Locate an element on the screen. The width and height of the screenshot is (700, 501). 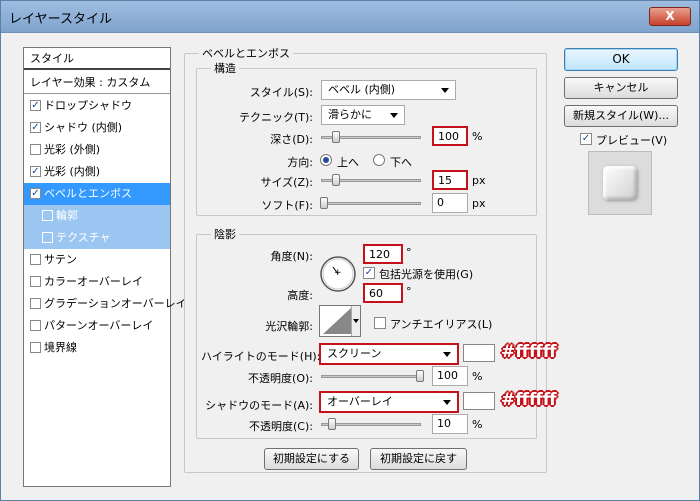
soften-label: ソフト(F): is located at coordinates (287, 205).